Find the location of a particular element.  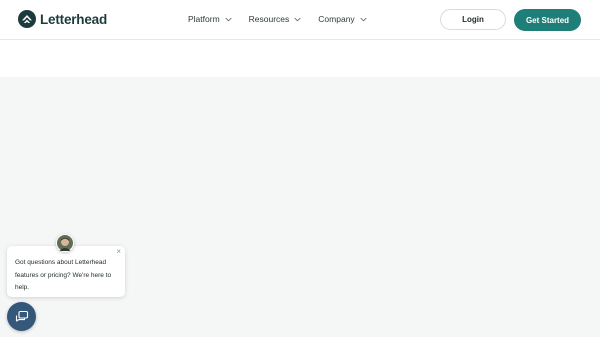

nav-item-label: Resources is located at coordinates (269, 19).